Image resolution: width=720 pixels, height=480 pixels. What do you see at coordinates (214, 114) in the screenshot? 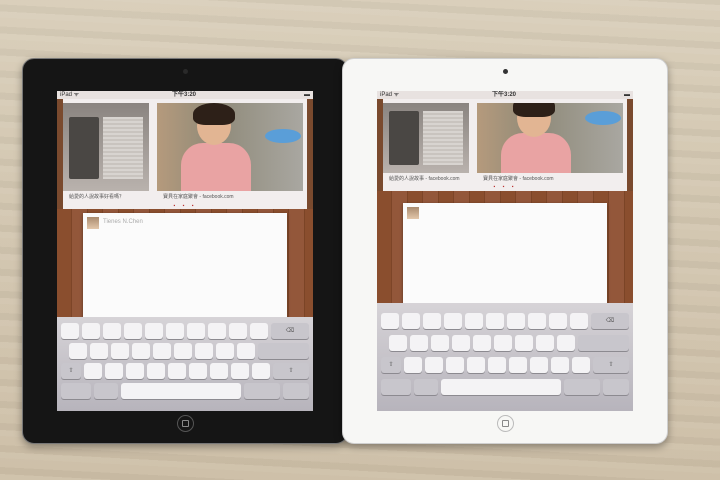
I see `child-hair-image` at bounding box center [214, 114].